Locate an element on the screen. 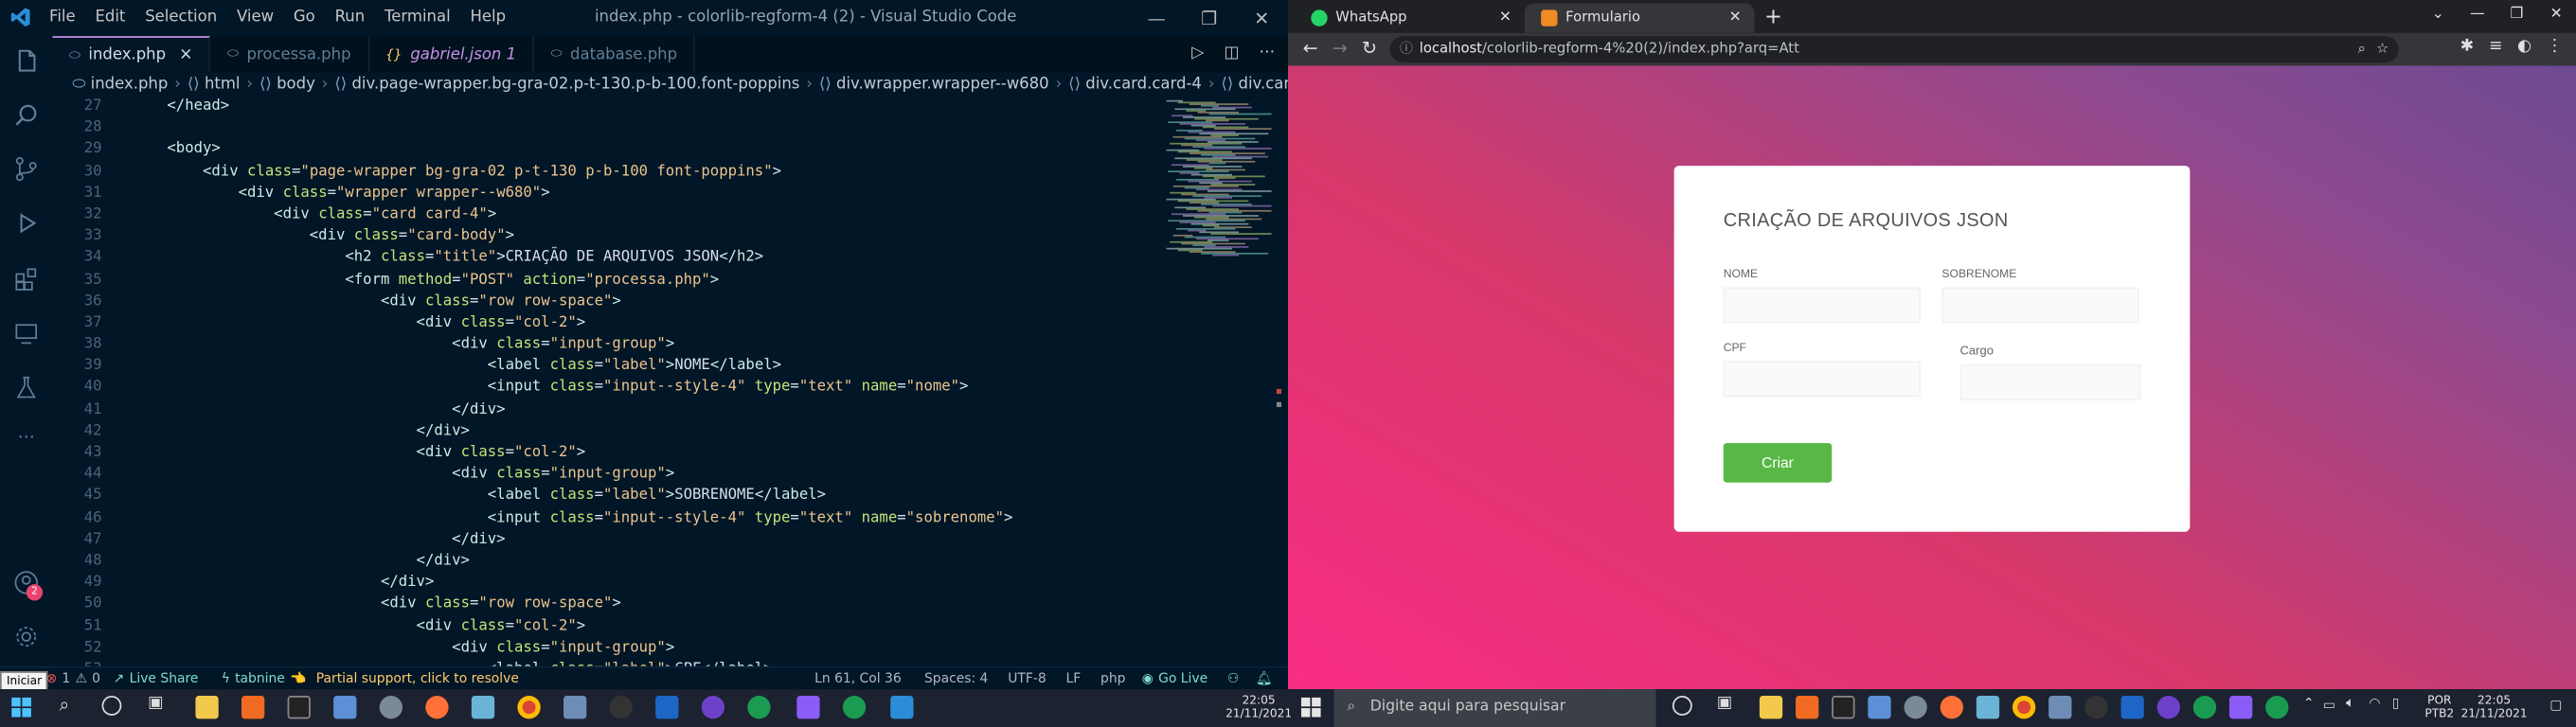  cargo-input is located at coordinates (2050, 382).